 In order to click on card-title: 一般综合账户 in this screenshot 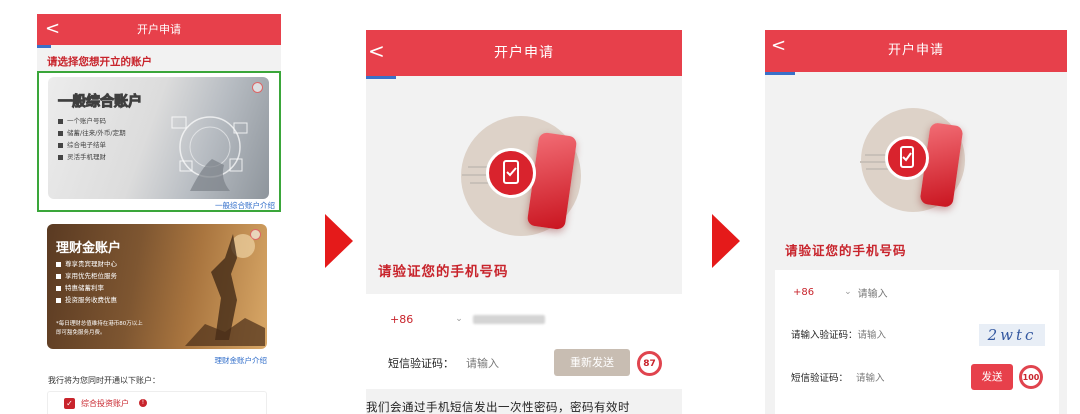, I will do `click(100, 102)`.